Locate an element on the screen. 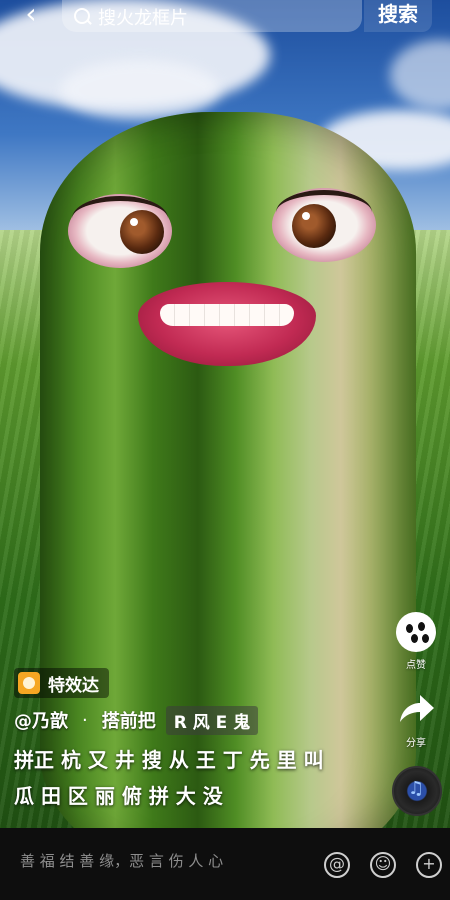 The image size is (450, 900). comment-input: 善 福 结 善 缘，恶 言 伤 人 心 is located at coordinates (121, 860).